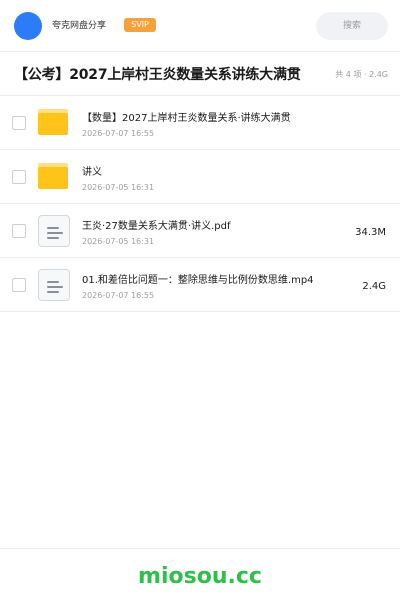 The height and width of the screenshot is (600, 400). What do you see at coordinates (370, 232) in the screenshot?
I see `file-size: 34.3M` at bounding box center [370, 232].